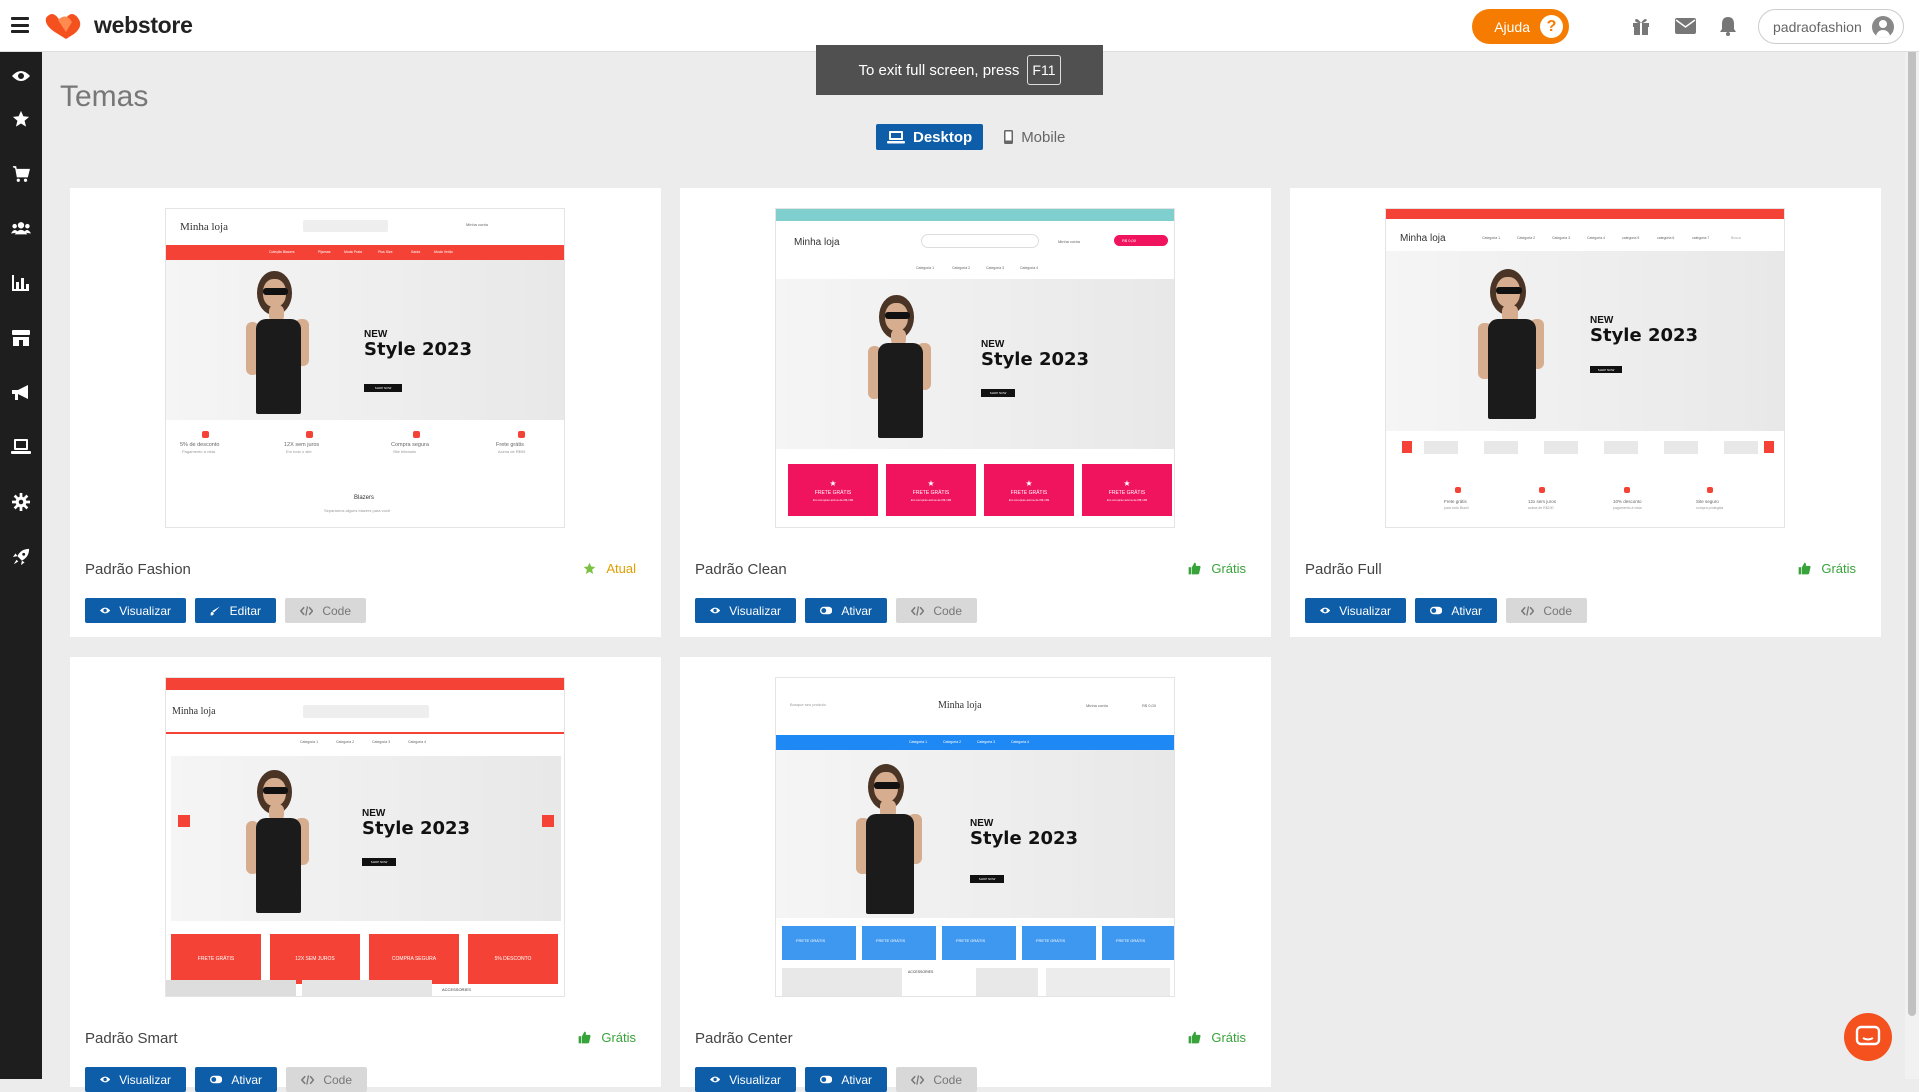  I want to click on feature-sub: acima de R$100, so click(1541, 508).